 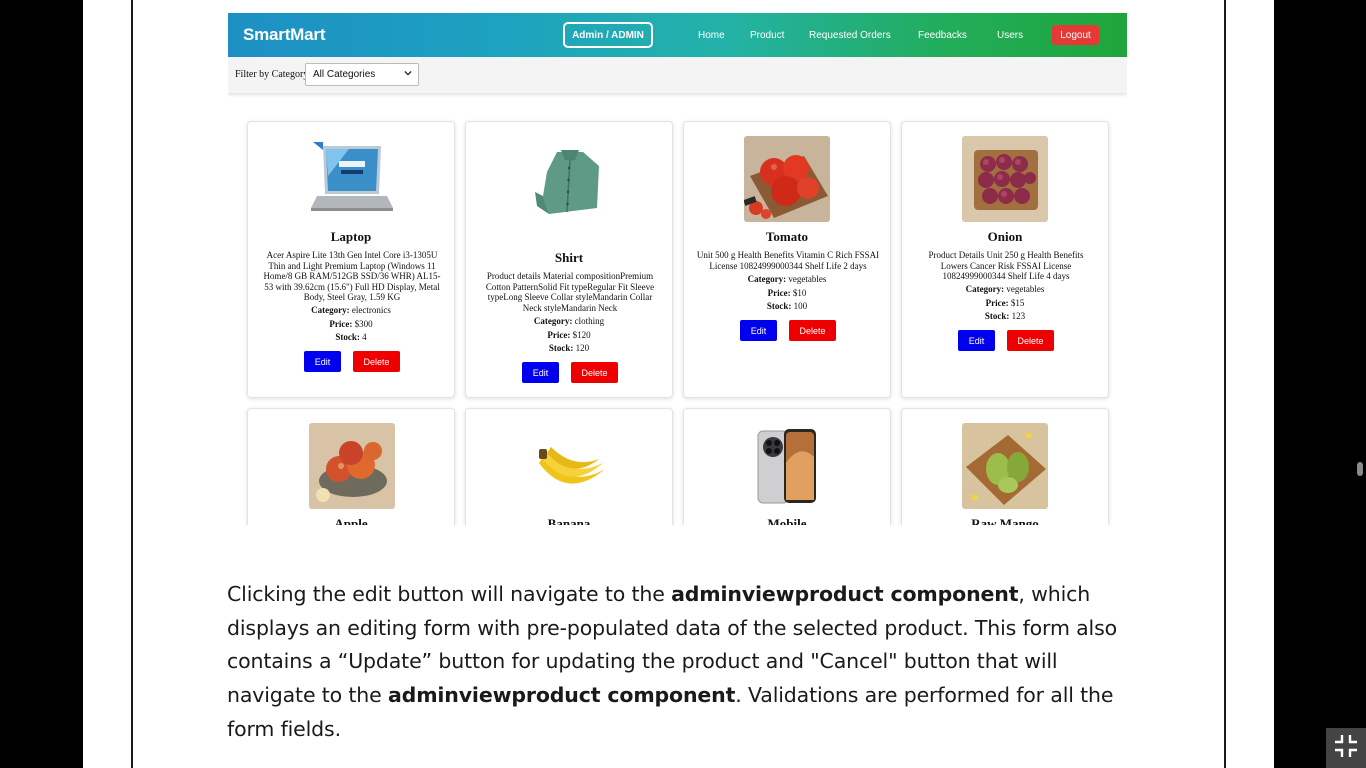 I want to click on product-price: Price: $300, so click(x=351, y=324).